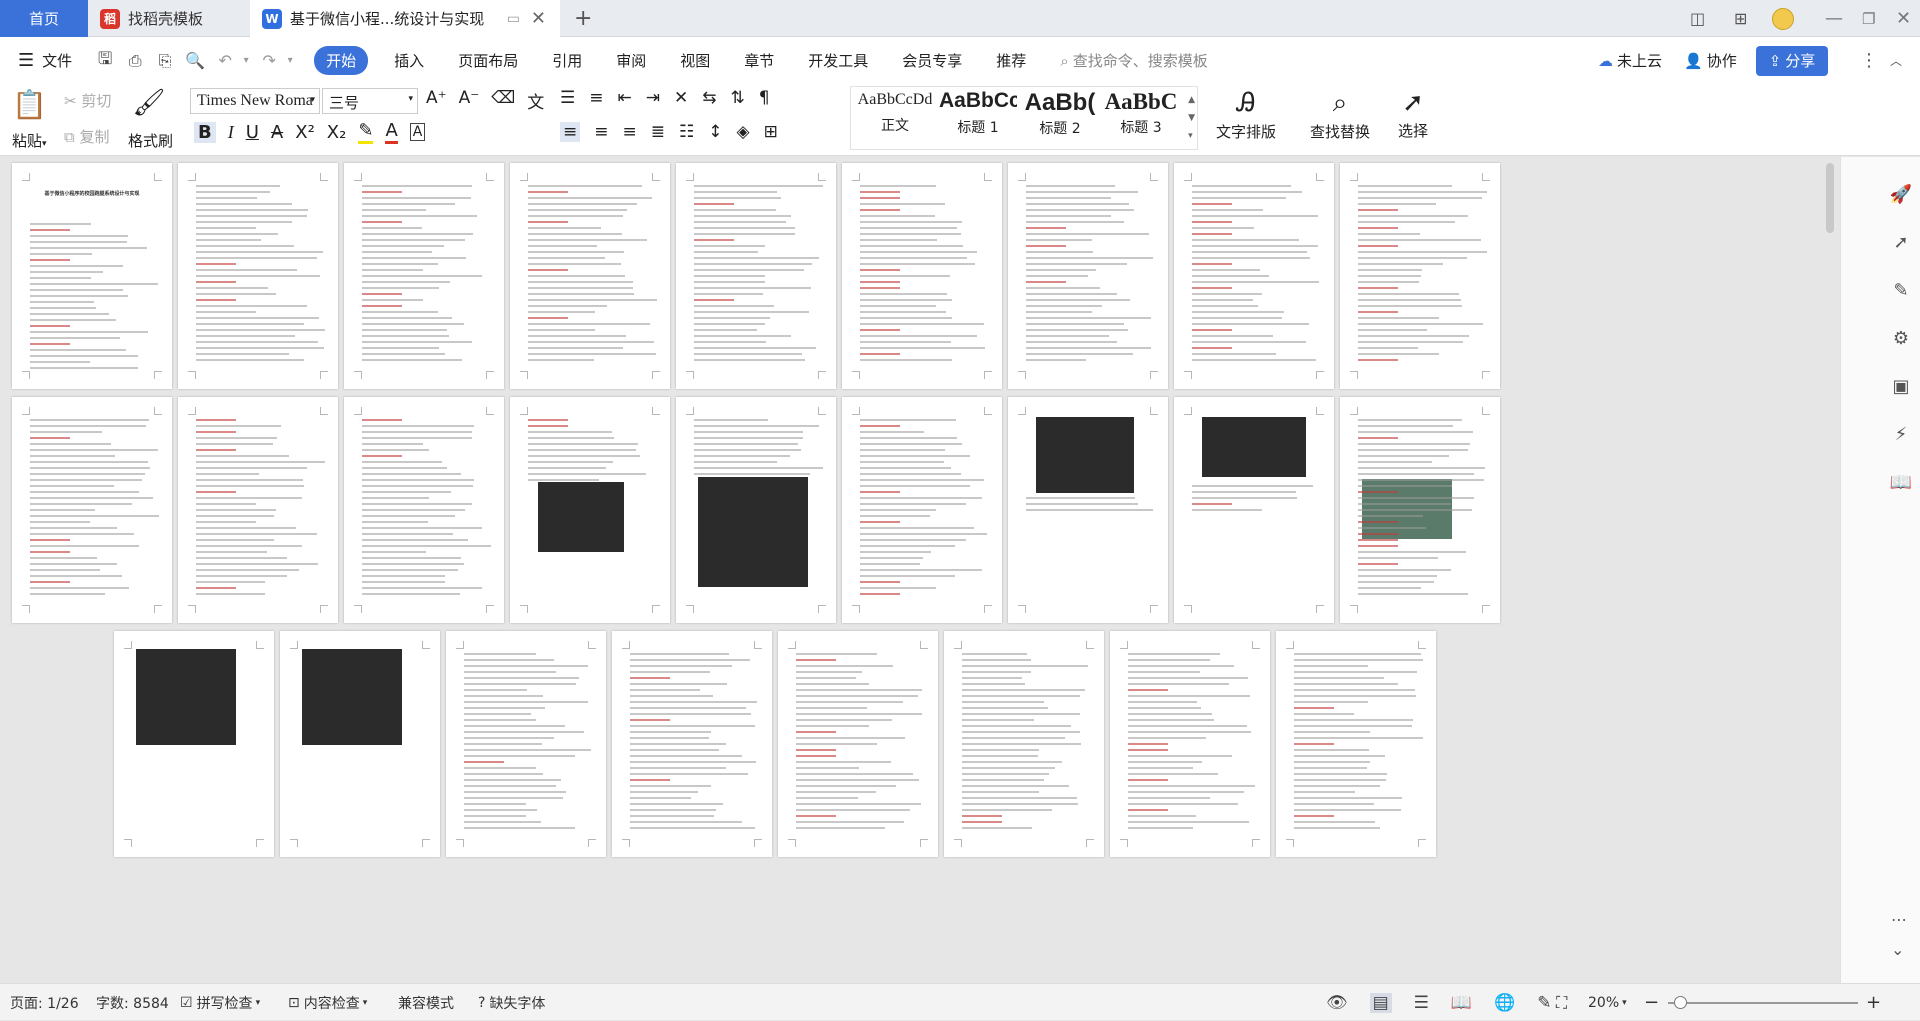 Image resolution: width=1920 pixels, height=1021 pixels. Describe the element at coordinates (29, 140) in the screenshot. I see `paste-button: 粘贴▾` at that location.